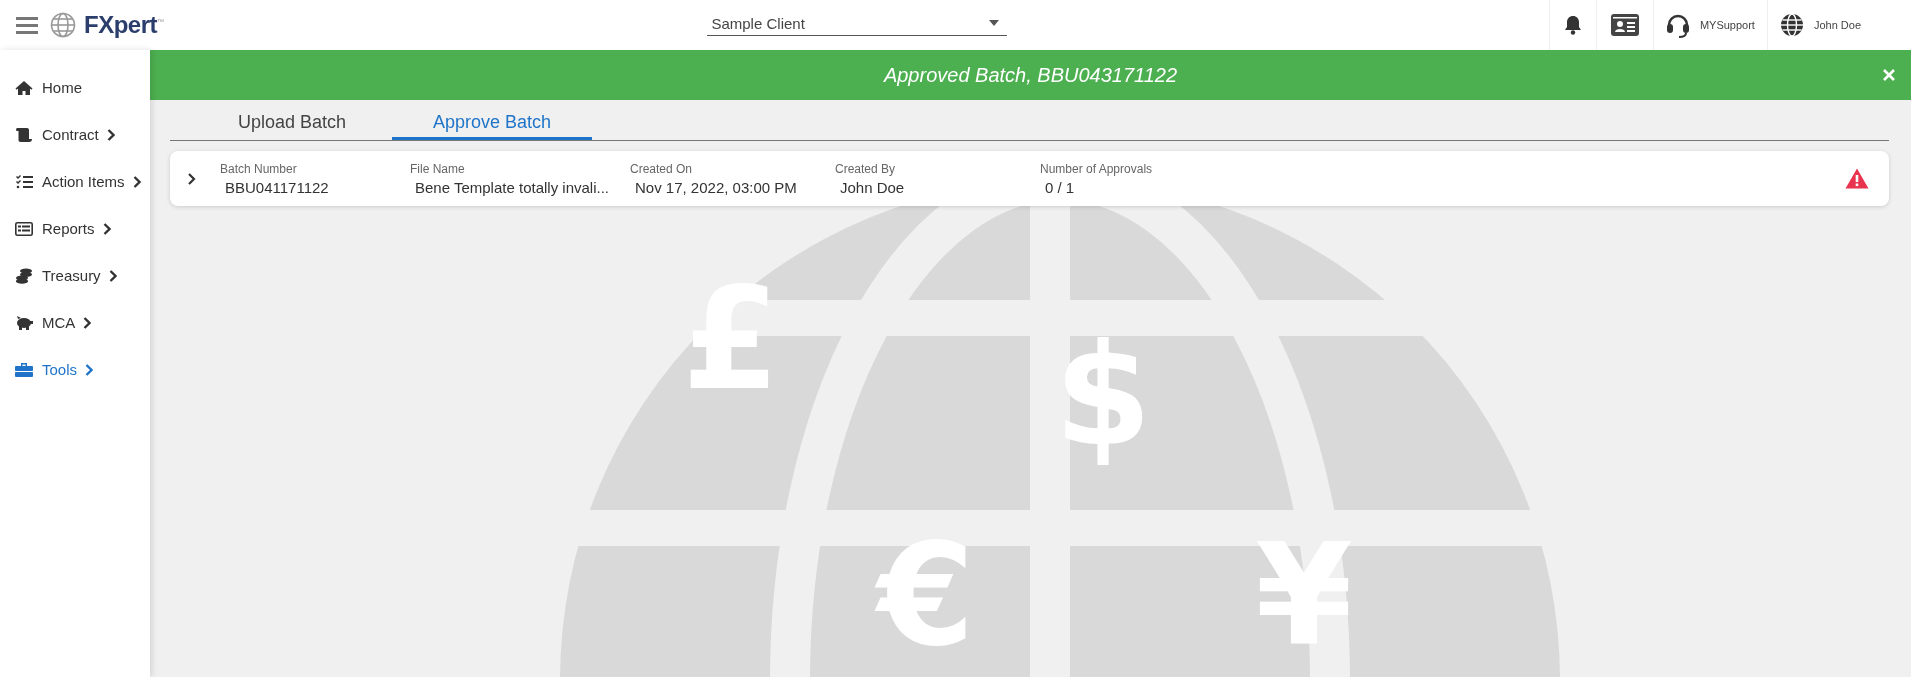 Image resolution: width=1911 pixels, height=677 pixels. I want to click on sidebar-item: Contract, so click(75, 134).